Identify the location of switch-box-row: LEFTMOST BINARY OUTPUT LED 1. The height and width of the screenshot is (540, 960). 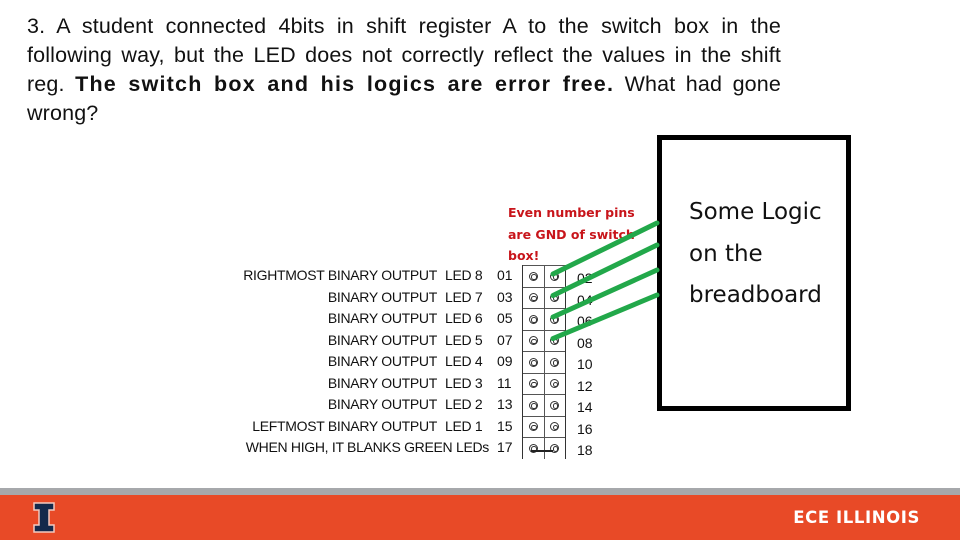
(360, 427).